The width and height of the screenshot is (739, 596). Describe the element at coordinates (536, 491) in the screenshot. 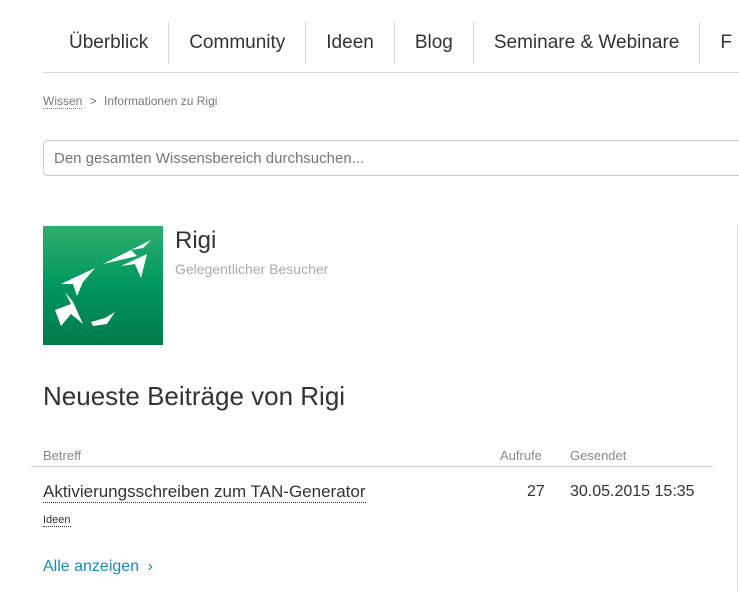

I see `post-views: 27` at that location.